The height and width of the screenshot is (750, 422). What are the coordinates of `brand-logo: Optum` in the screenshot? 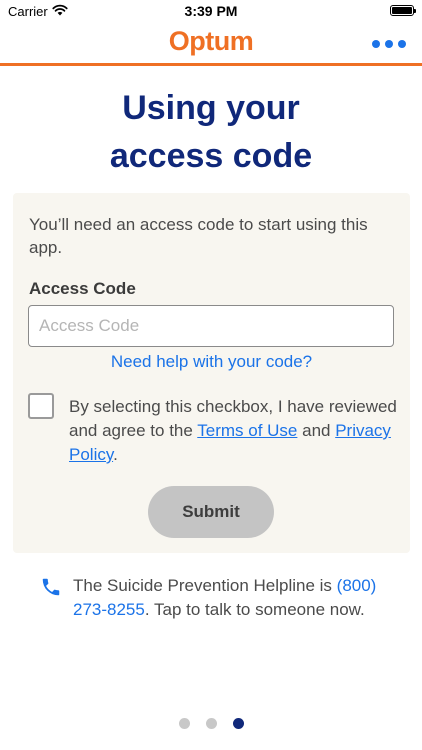 It's located at (211, 41).